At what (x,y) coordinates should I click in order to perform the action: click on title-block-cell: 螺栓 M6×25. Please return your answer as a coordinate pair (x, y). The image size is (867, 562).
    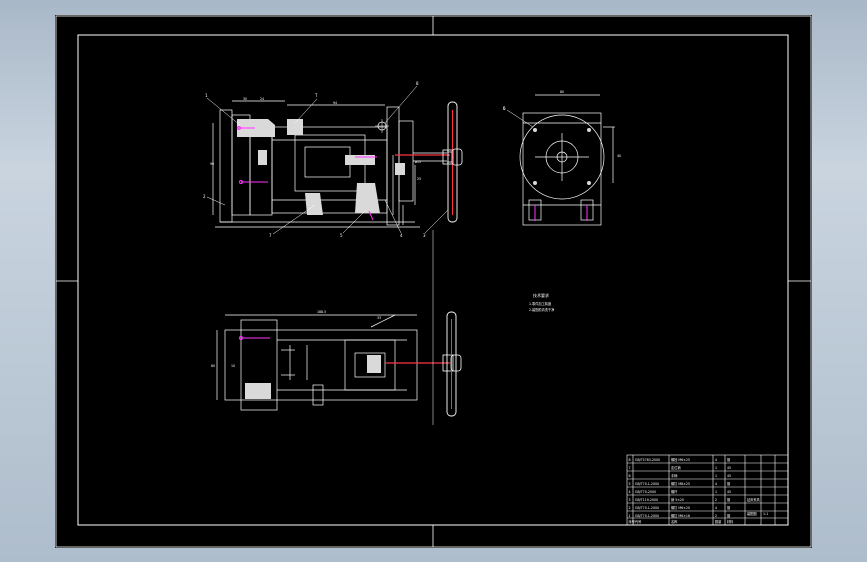
    Looking at the image, I should click on (680, 459).